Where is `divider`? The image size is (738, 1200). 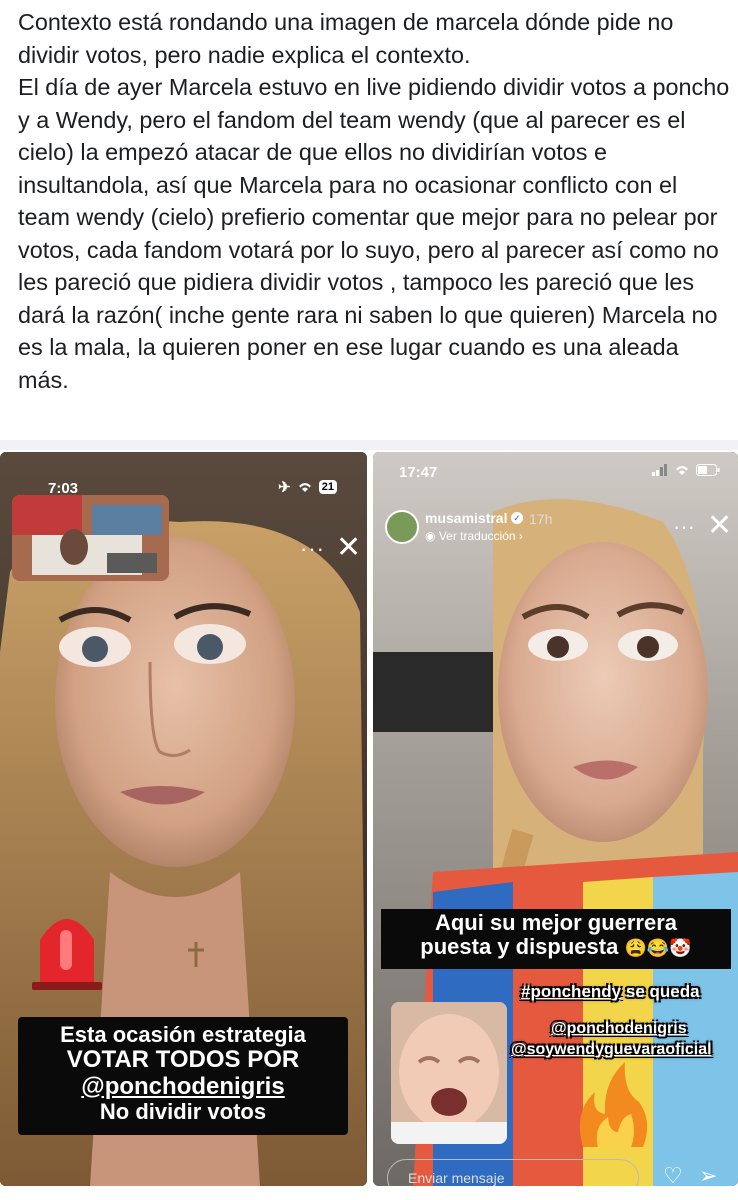
divider is located at coordinates (369, 445).